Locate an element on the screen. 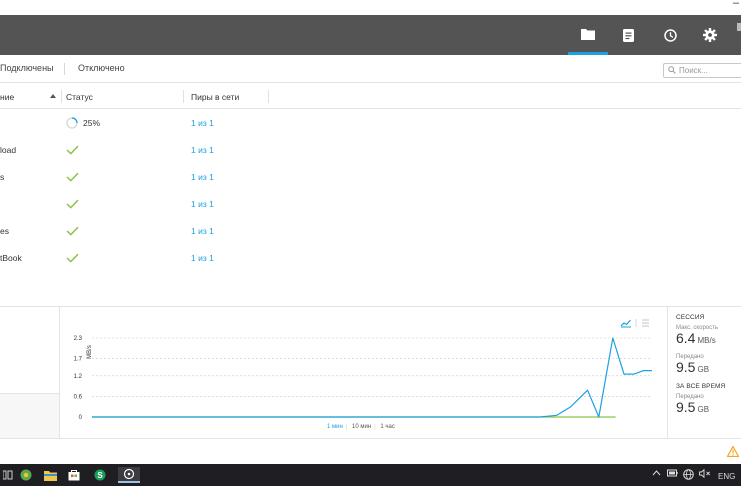 This screenshot has width=741, height=486. settings-tab-button is located at coordinates (710, 35).